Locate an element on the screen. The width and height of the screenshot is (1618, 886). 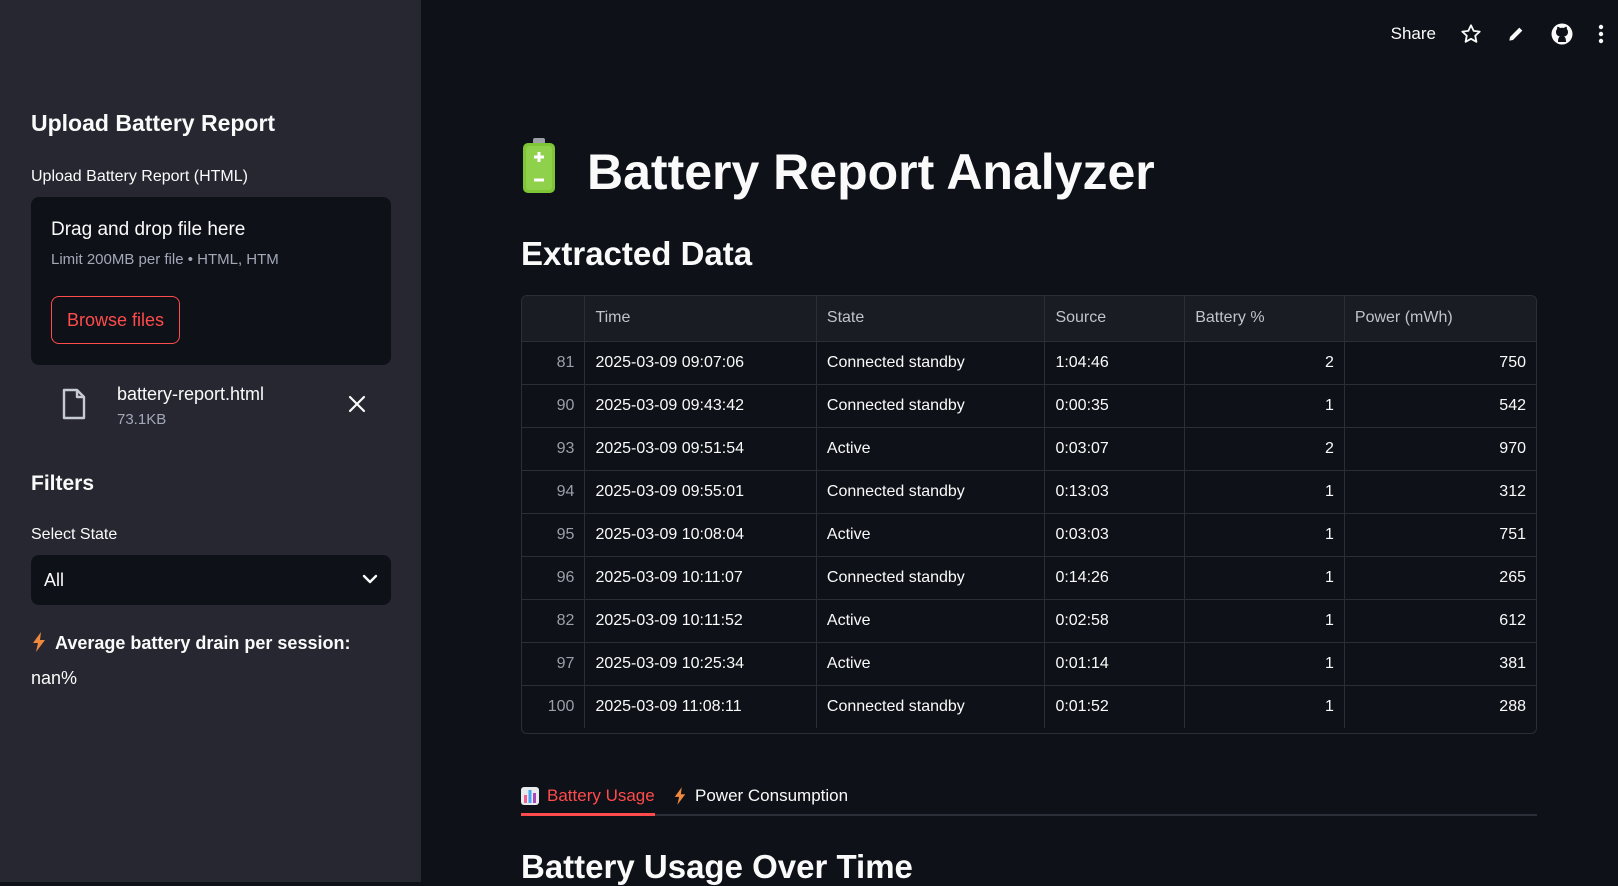
row-index: 93 is located at coordinates (554, 449).